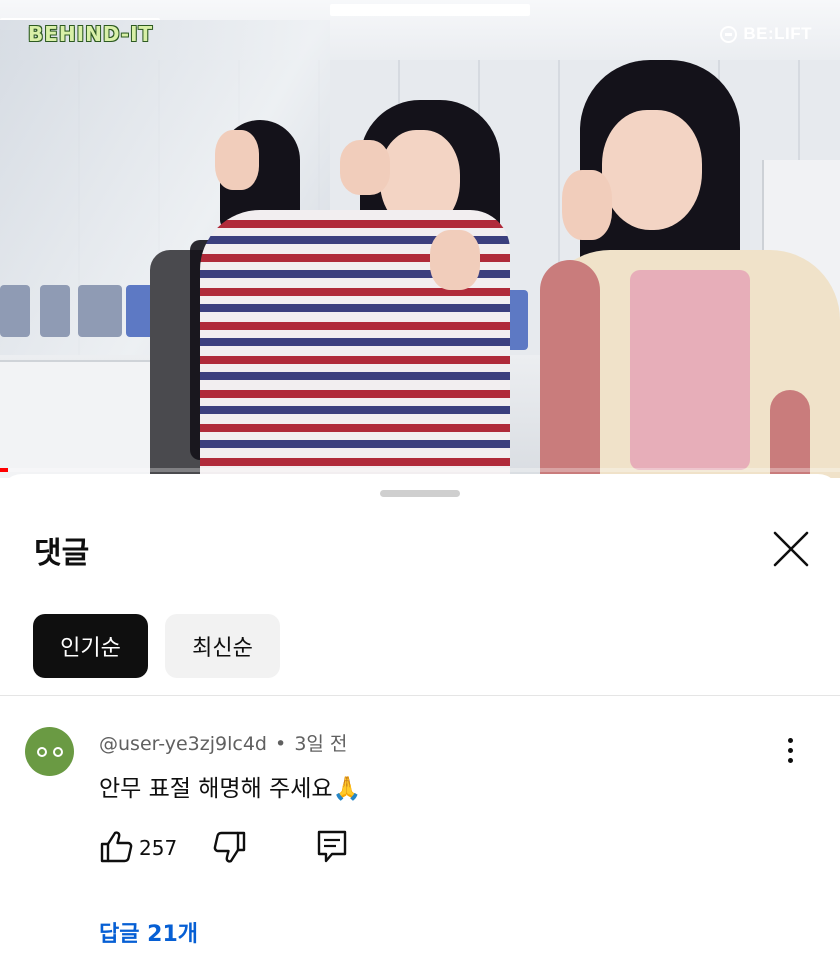 The width and height of the screenshot is (840, 975). I want to click on thumb-up-icon, so click(116, 847).